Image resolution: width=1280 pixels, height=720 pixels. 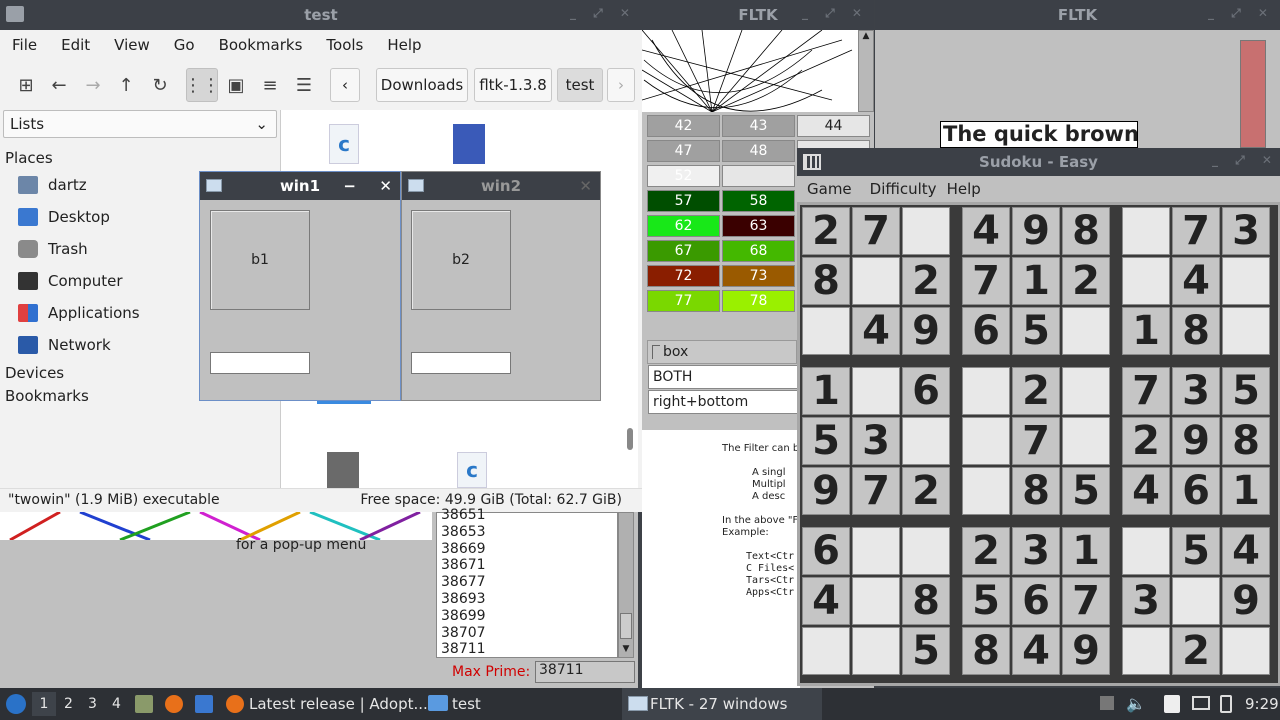 I want to click on back-icon: ←, so click(x=59, y=85).